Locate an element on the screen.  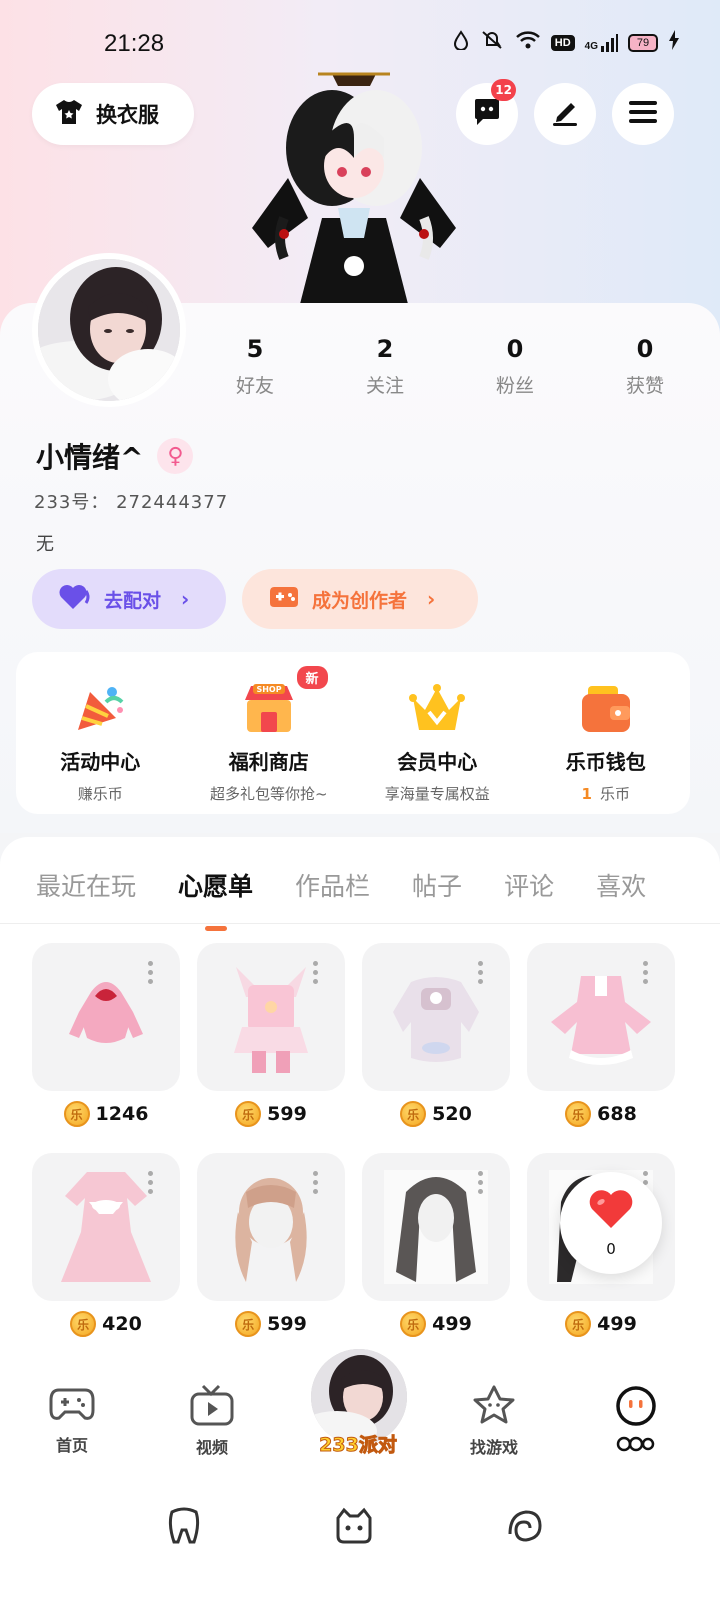
user-bio: 无 is located at coordinates (45, 544).